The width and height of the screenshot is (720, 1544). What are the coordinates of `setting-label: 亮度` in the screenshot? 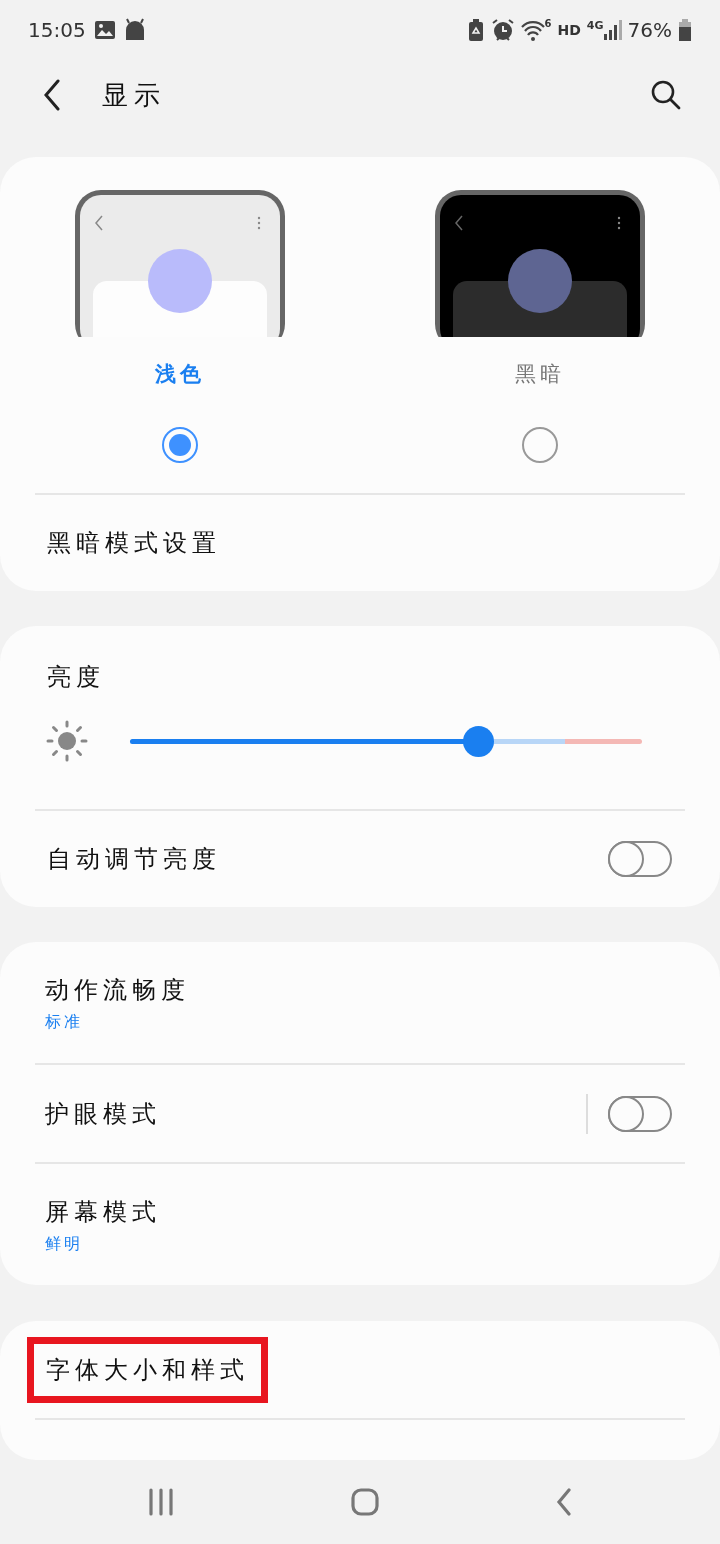 It's located at (76, 677).